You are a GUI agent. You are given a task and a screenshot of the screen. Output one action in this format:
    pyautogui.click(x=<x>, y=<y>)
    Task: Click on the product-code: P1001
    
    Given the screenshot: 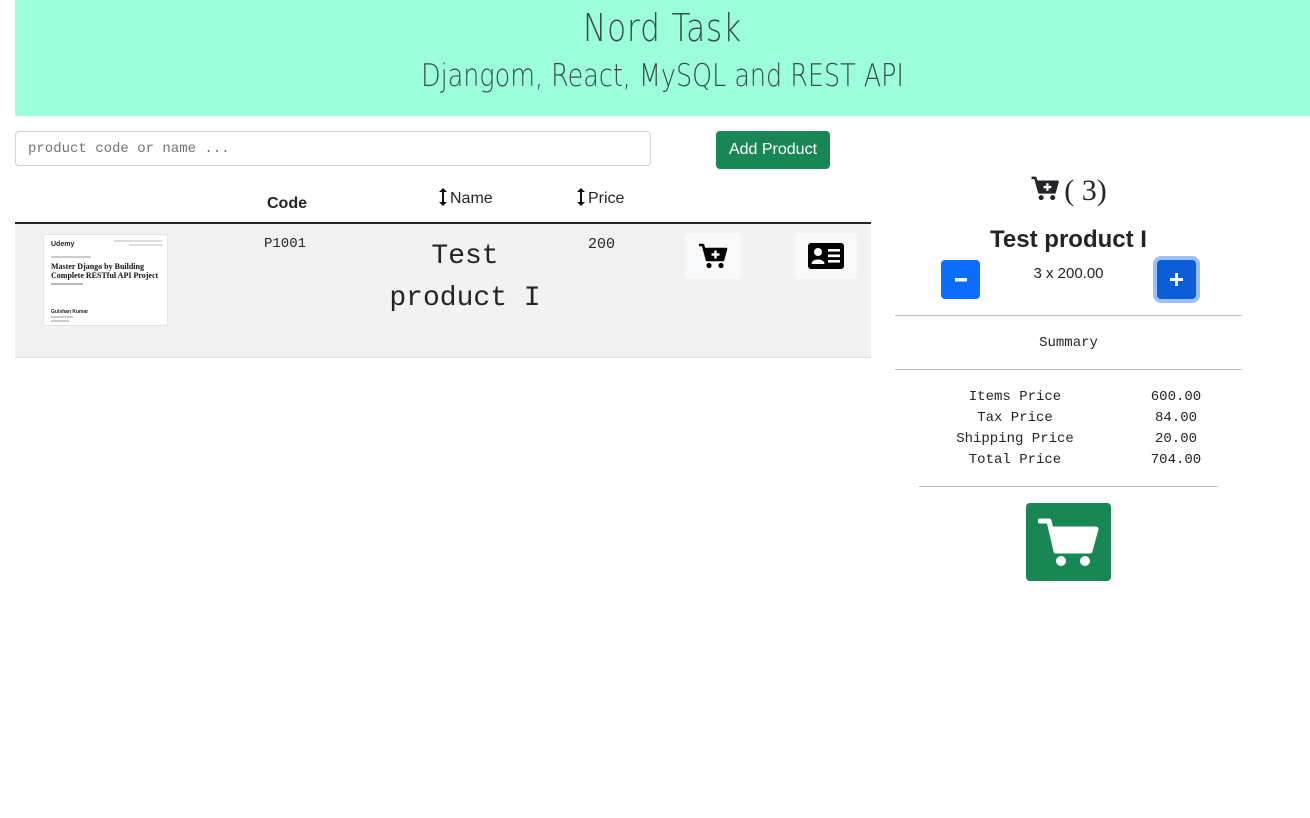 What is the action you would take?
    pyautogui.click(x=285, y=244)
    